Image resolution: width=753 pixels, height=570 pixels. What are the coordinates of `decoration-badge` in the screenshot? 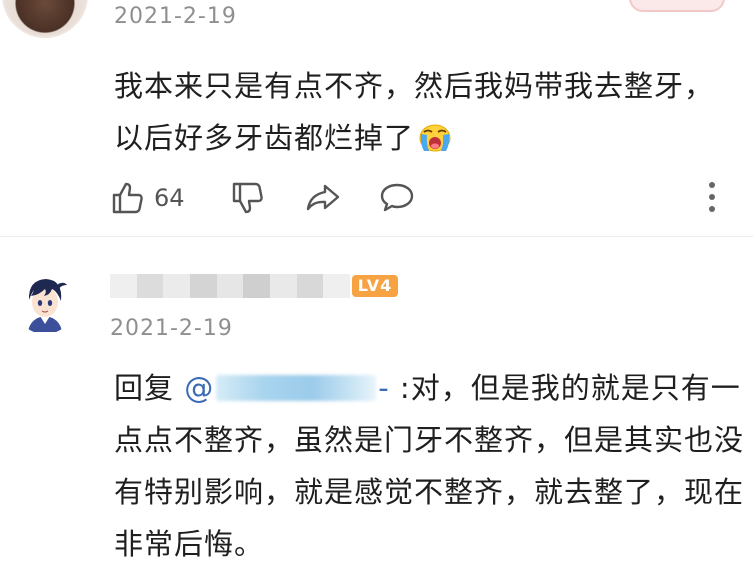 It's located at (677, 6).